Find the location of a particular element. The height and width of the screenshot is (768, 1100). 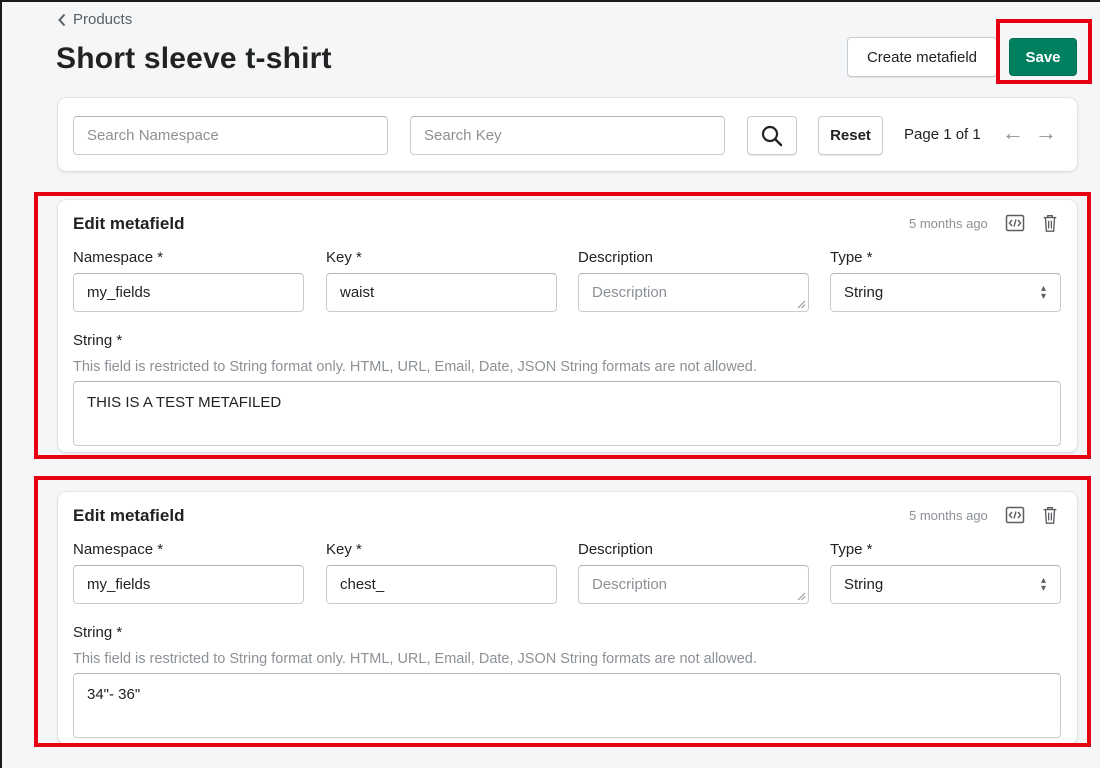

next-page-arrow-icon: → is located at coordinates (1046, 133).